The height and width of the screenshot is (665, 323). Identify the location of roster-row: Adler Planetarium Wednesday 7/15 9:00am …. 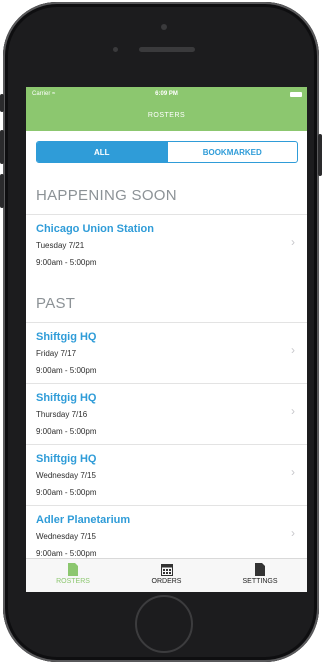
(166, 535).